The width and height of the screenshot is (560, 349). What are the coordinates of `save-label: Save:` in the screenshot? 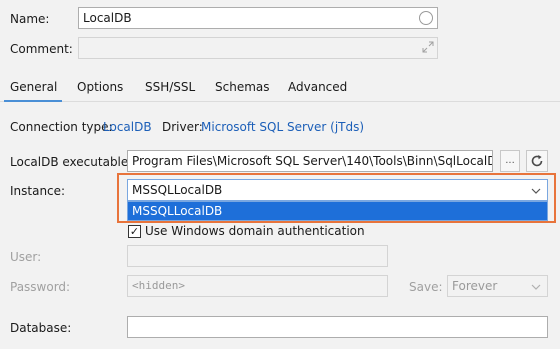 It's located at (426, 287).